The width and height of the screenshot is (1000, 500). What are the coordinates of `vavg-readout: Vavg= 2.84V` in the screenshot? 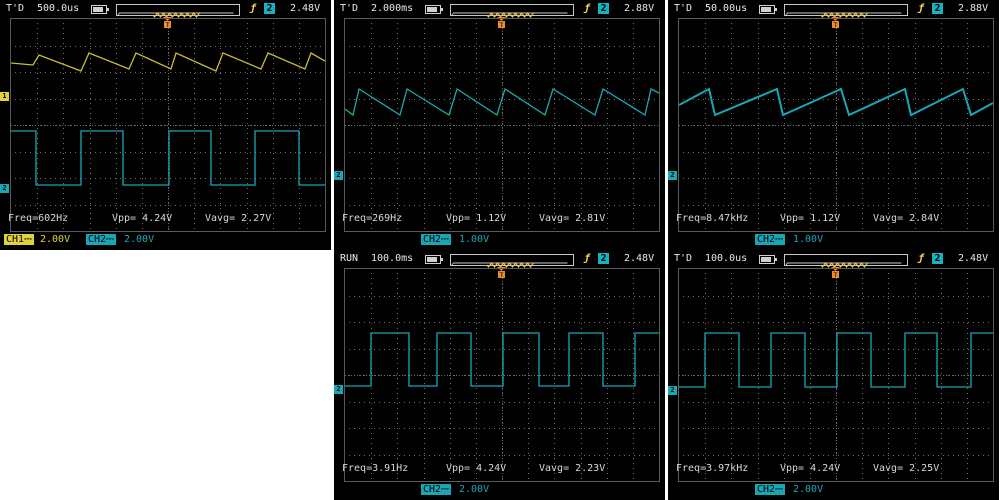 It's located at (906, 218).